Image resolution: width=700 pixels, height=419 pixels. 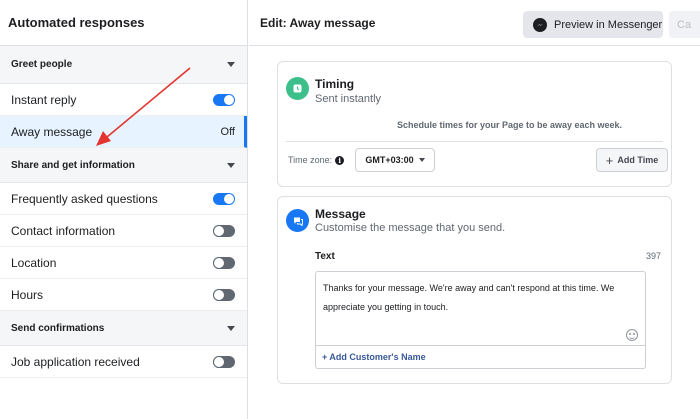 What do you see at coordinates (540, 24) in the screenshot?
I see `messenger-icon` at bounding box center [540, 24].